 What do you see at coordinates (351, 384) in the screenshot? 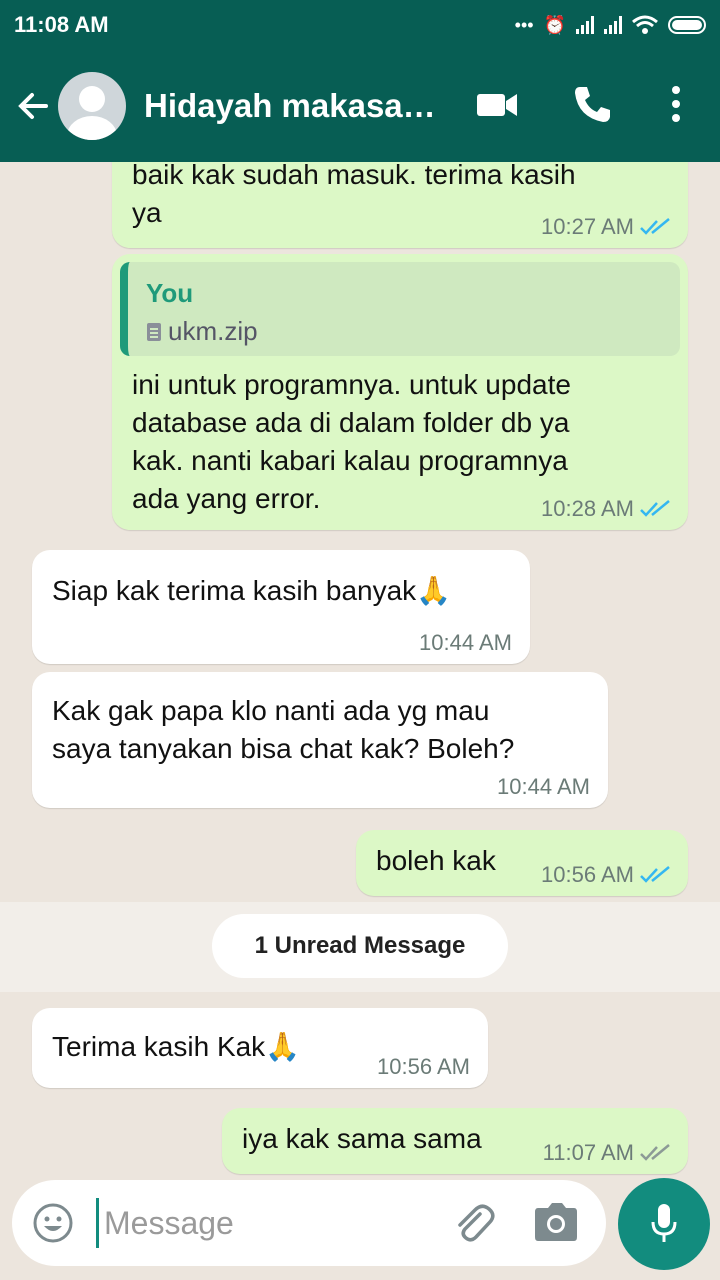
I see `message-line: ini untuk programnya. untuk update` at bounding box center [351, 384].